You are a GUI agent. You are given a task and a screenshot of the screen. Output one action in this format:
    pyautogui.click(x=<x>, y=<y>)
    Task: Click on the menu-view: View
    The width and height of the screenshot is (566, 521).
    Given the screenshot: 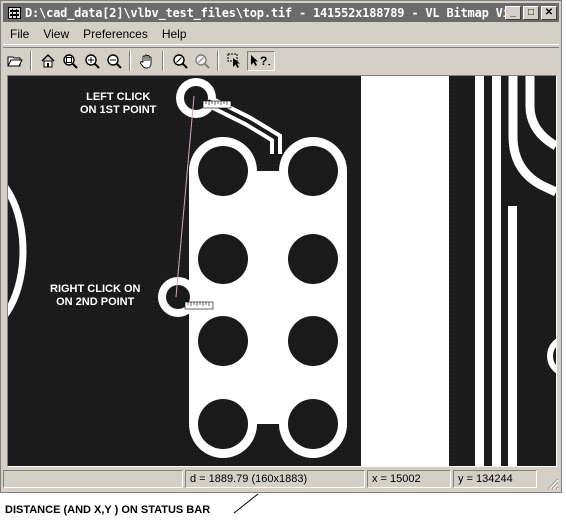 What is the action you would take?
    pyautogui.click(x=56, y=34)
    